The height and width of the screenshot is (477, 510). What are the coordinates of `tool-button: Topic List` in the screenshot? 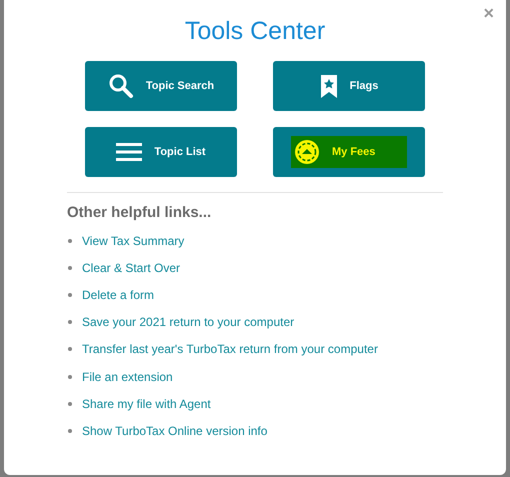 It's located at (161, 152).